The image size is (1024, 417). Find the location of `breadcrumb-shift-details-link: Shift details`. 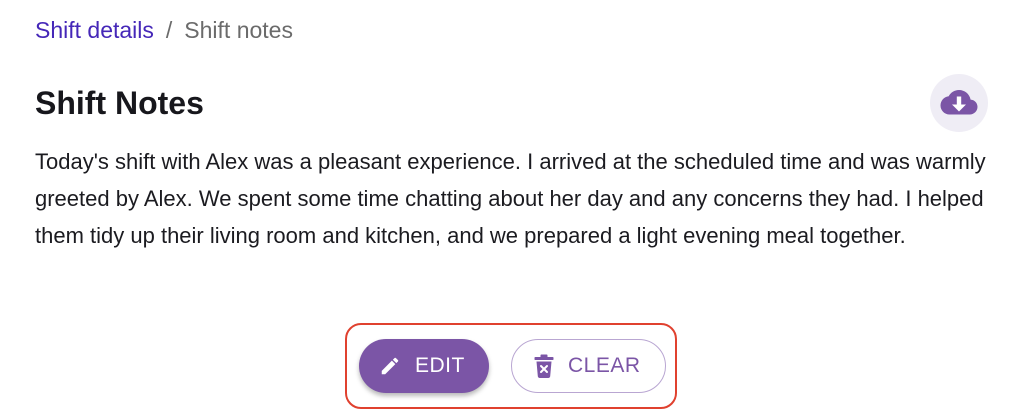

breadcrumb-shift-details-link: Shift details is located at coordinates (94, 30).